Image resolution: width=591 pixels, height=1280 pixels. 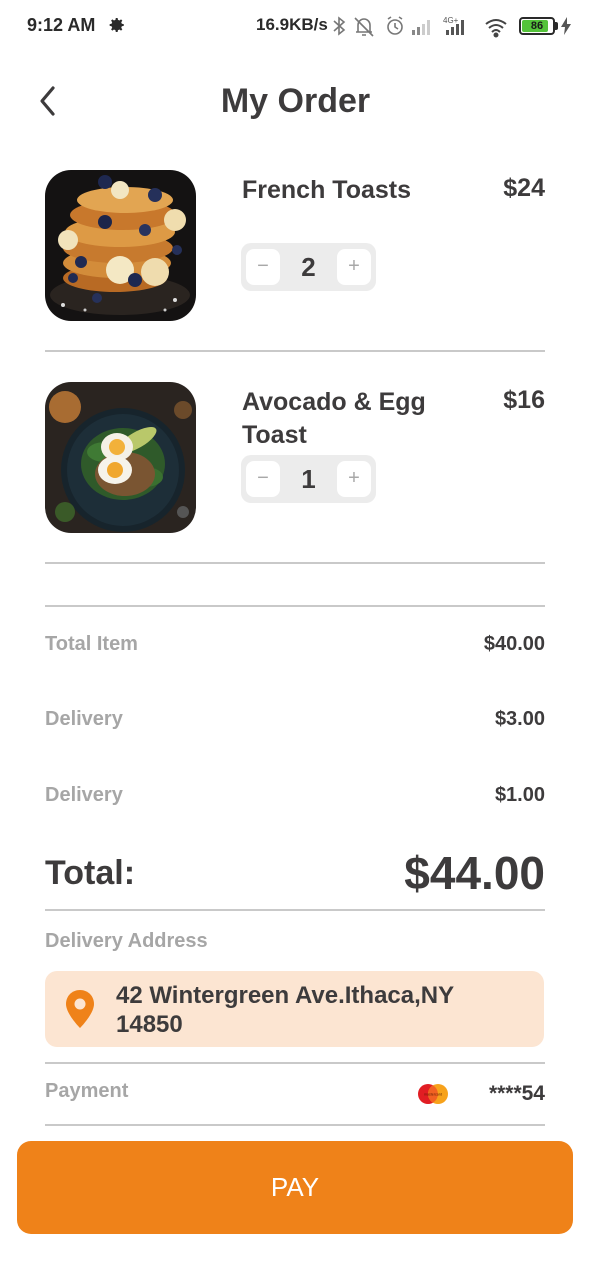 I want to click on quantity-stepper: − 2 +, so click(x=308, y=267).